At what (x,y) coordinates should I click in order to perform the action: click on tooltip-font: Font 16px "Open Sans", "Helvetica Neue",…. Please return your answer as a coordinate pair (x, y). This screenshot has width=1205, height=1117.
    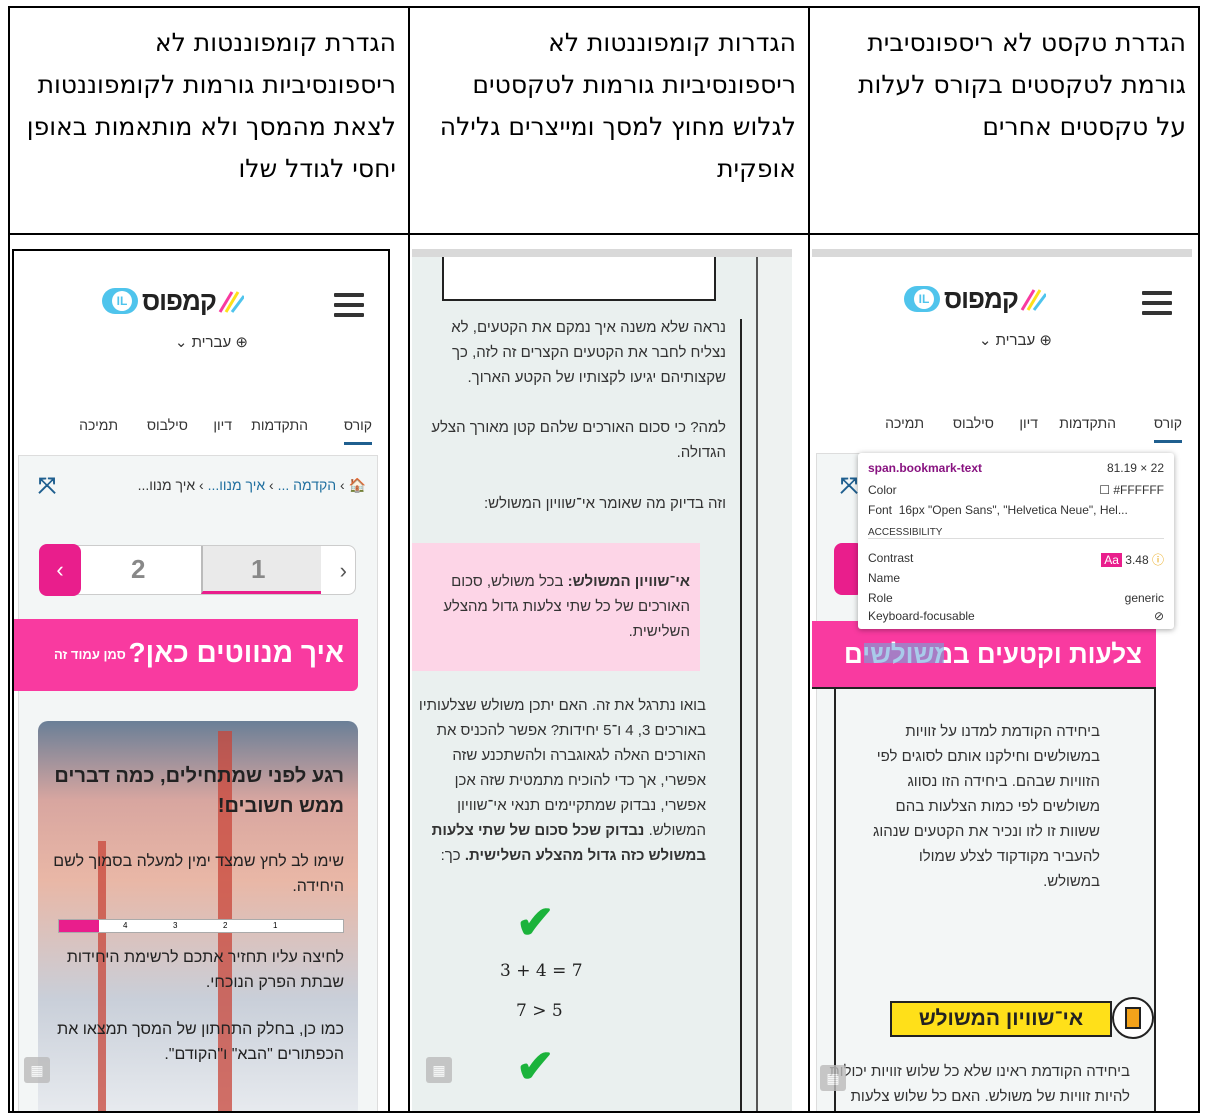
    Looking at the image, I should click on (998, 510).